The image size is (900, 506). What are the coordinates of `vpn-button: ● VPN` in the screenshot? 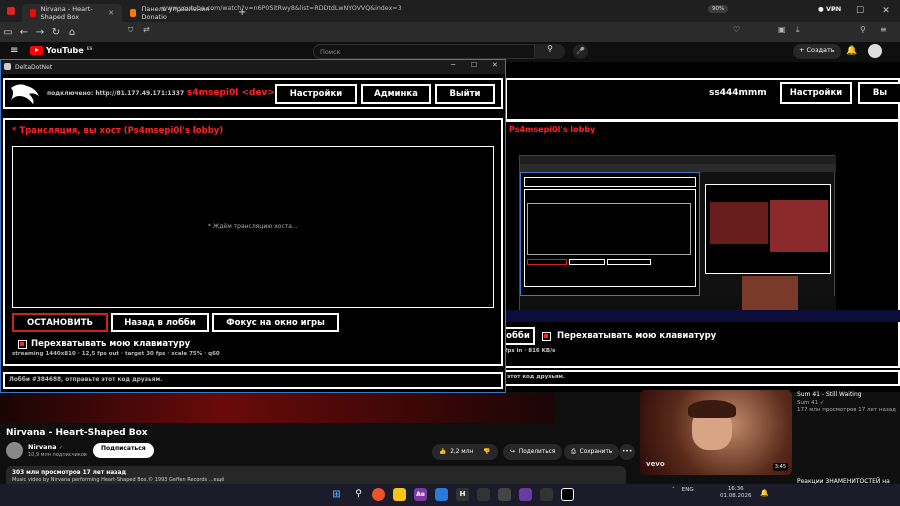 It's located at (829, 9).